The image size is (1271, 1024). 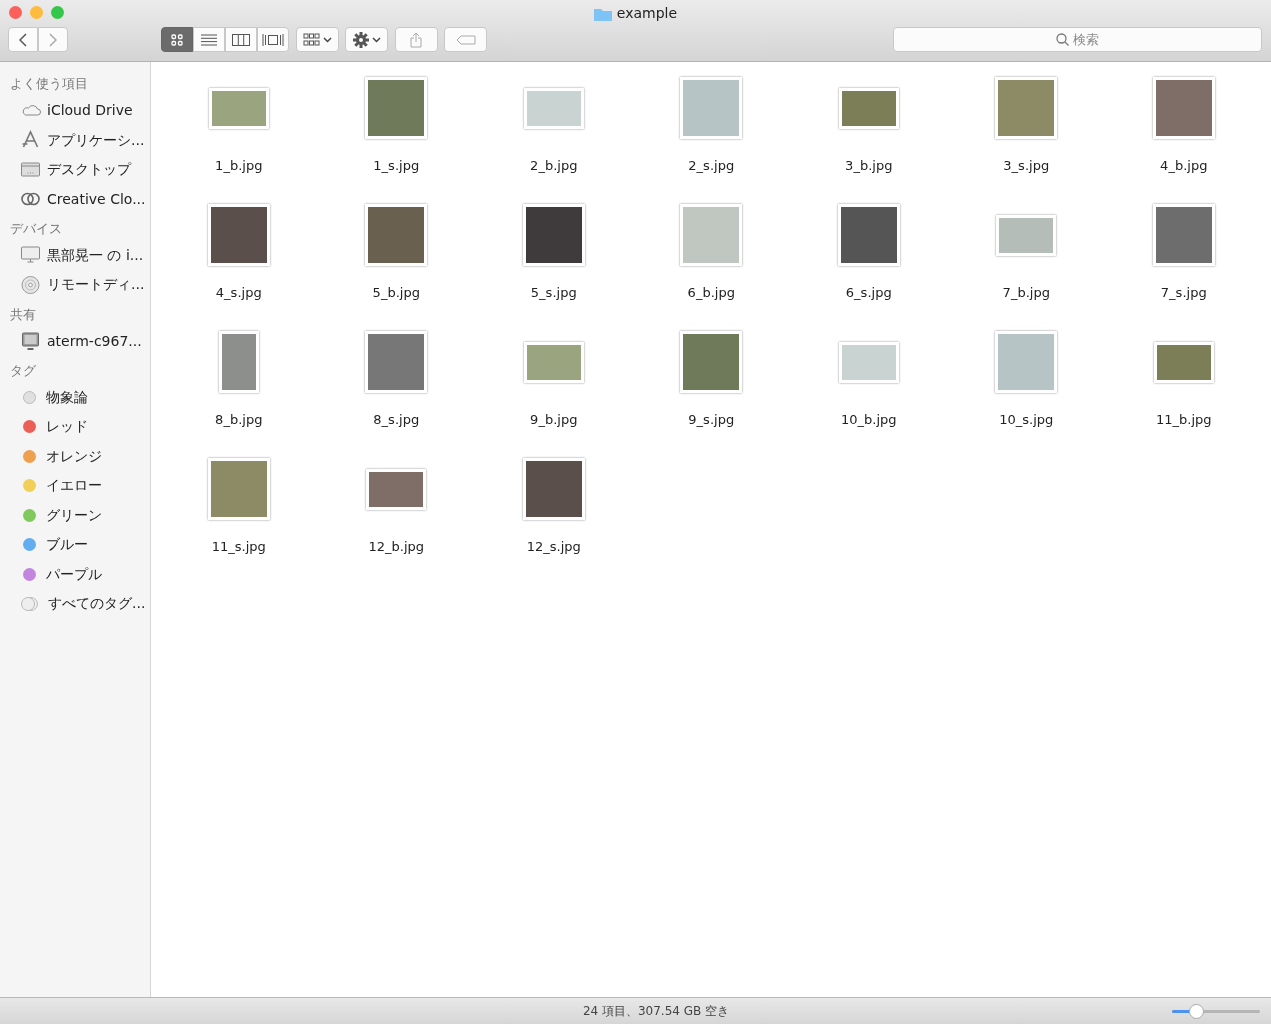 What do you see at coordinates (553, 547) in the screenshot?
I see `file-name: 12_s.jpg` at bounding box center [553, 547].